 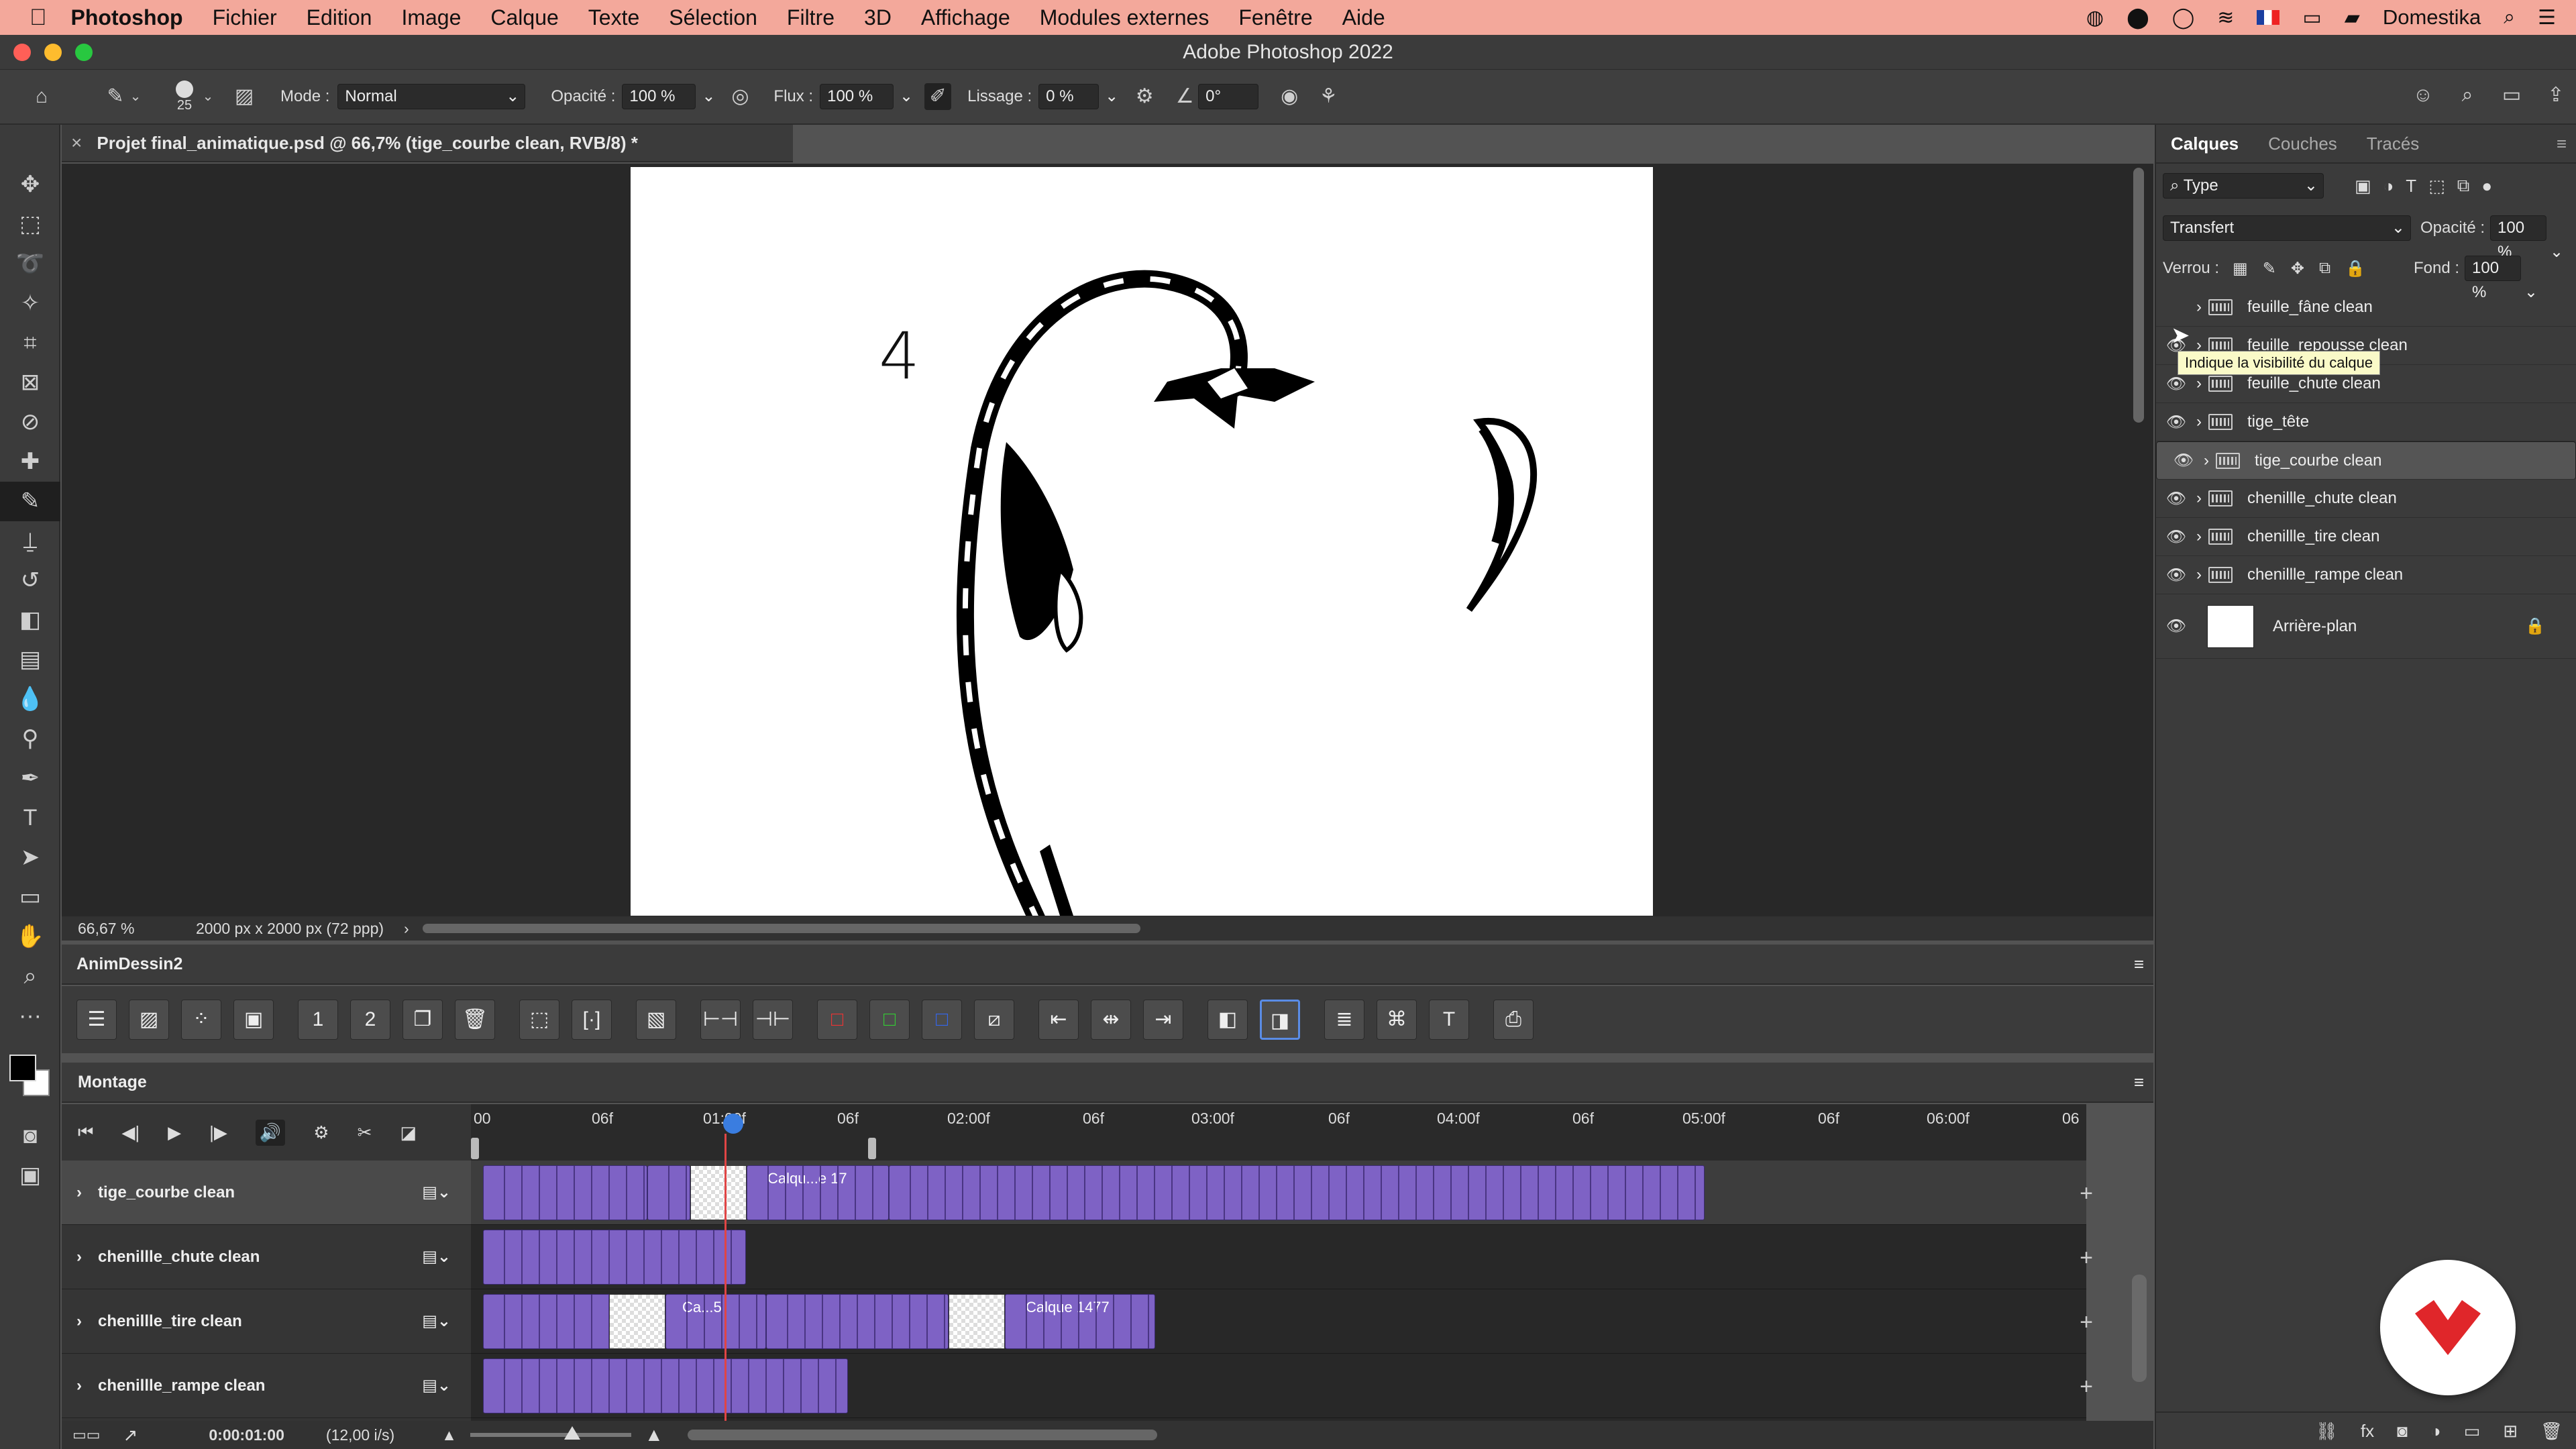 I want to click on anim-list-button: ☰, so click(x=96, y=1020).